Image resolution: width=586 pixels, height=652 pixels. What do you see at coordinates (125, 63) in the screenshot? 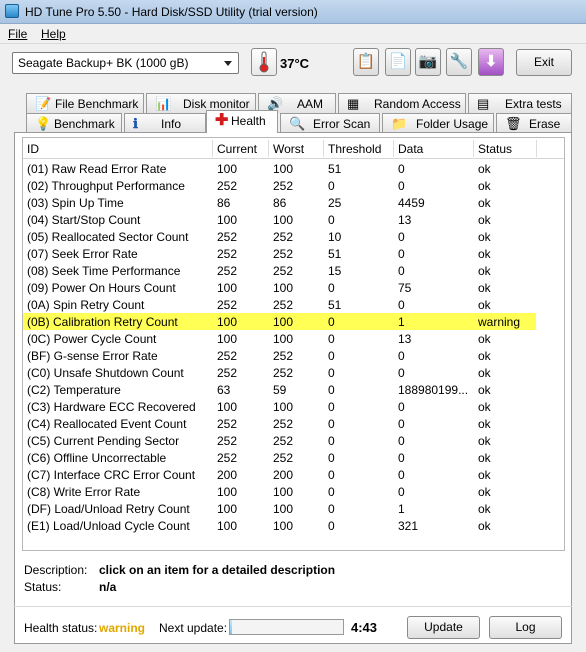
I see `drive-select: Seagate Backup+ BK (1000 gB)` at bounding box center [125, 63].